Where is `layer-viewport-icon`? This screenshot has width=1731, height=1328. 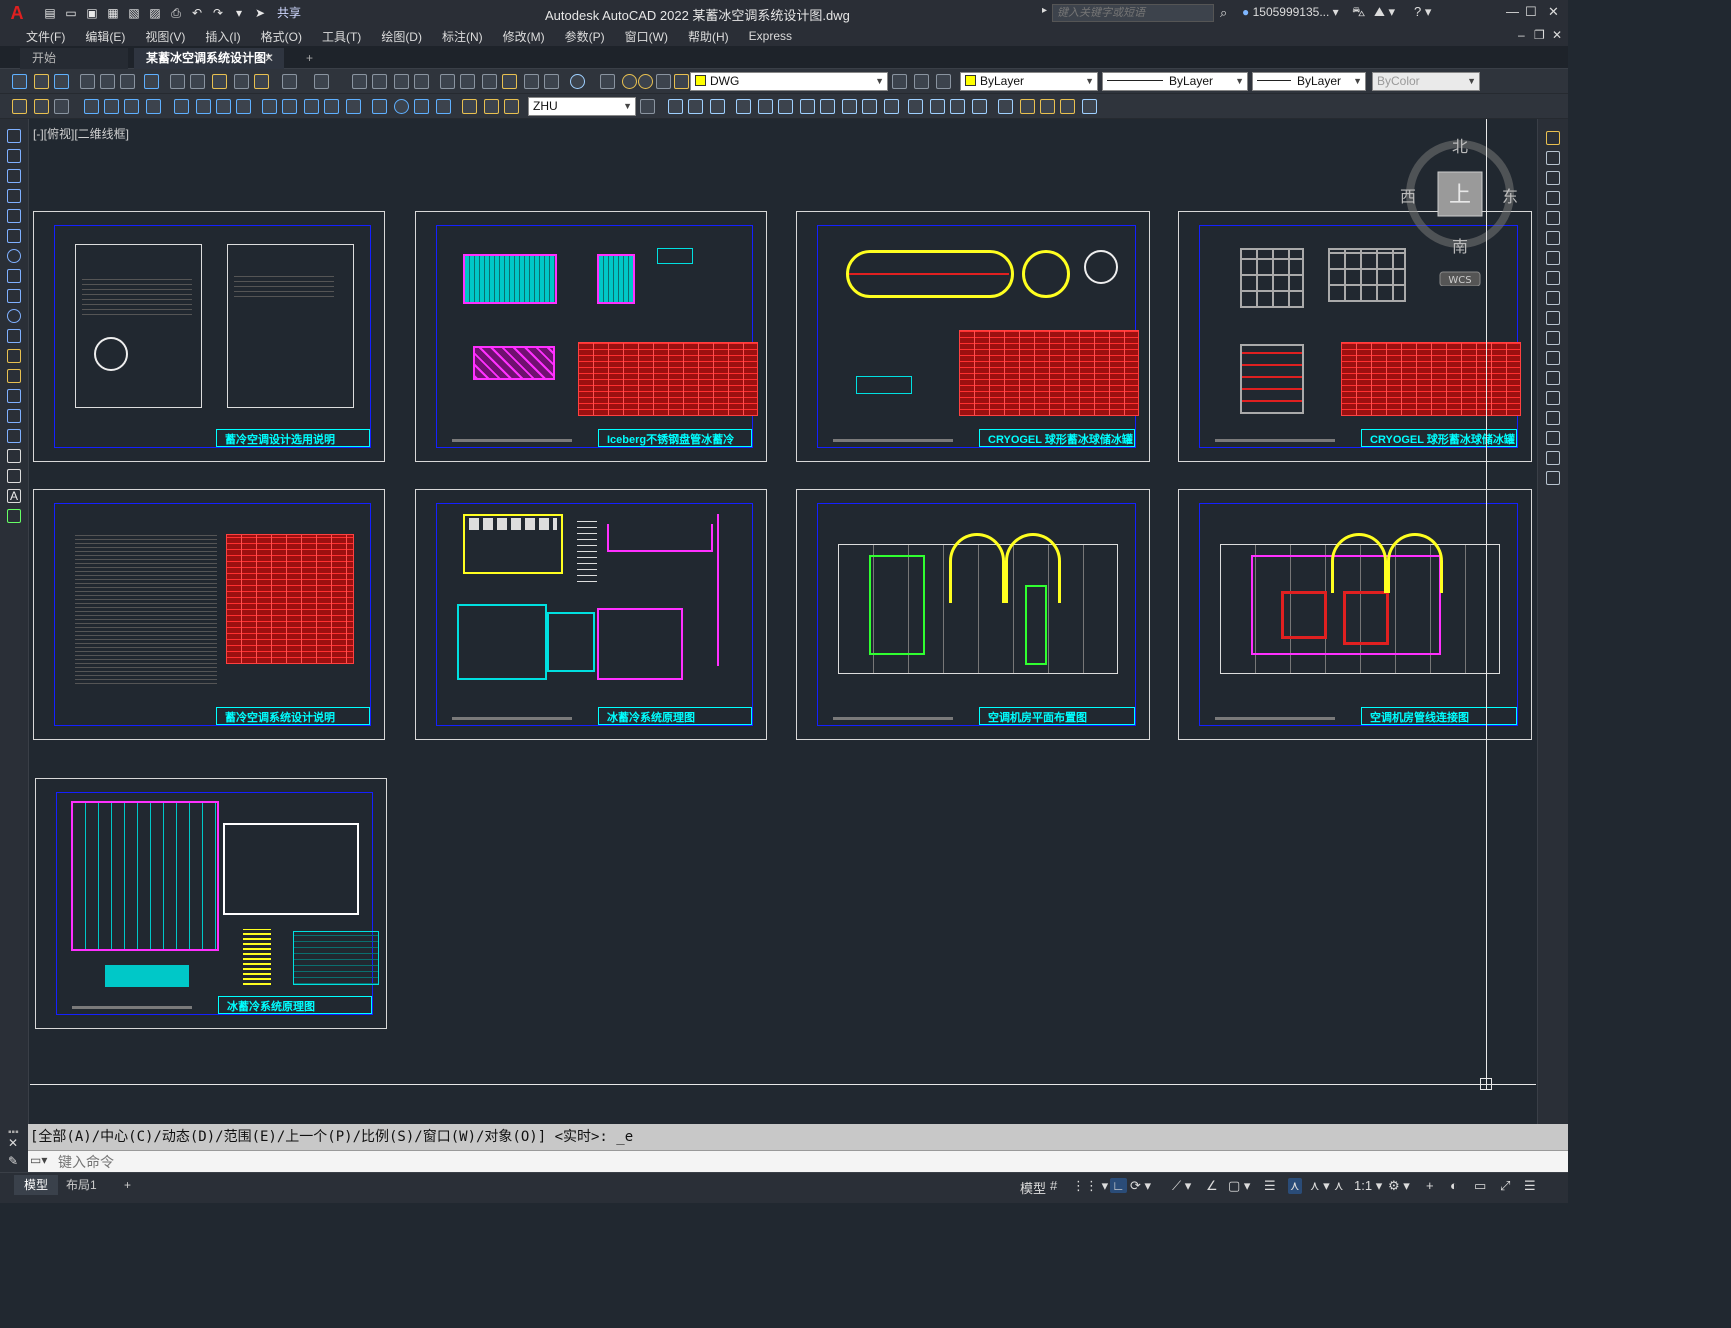
layer-viewport-icon is located at coordinates (663, 81).